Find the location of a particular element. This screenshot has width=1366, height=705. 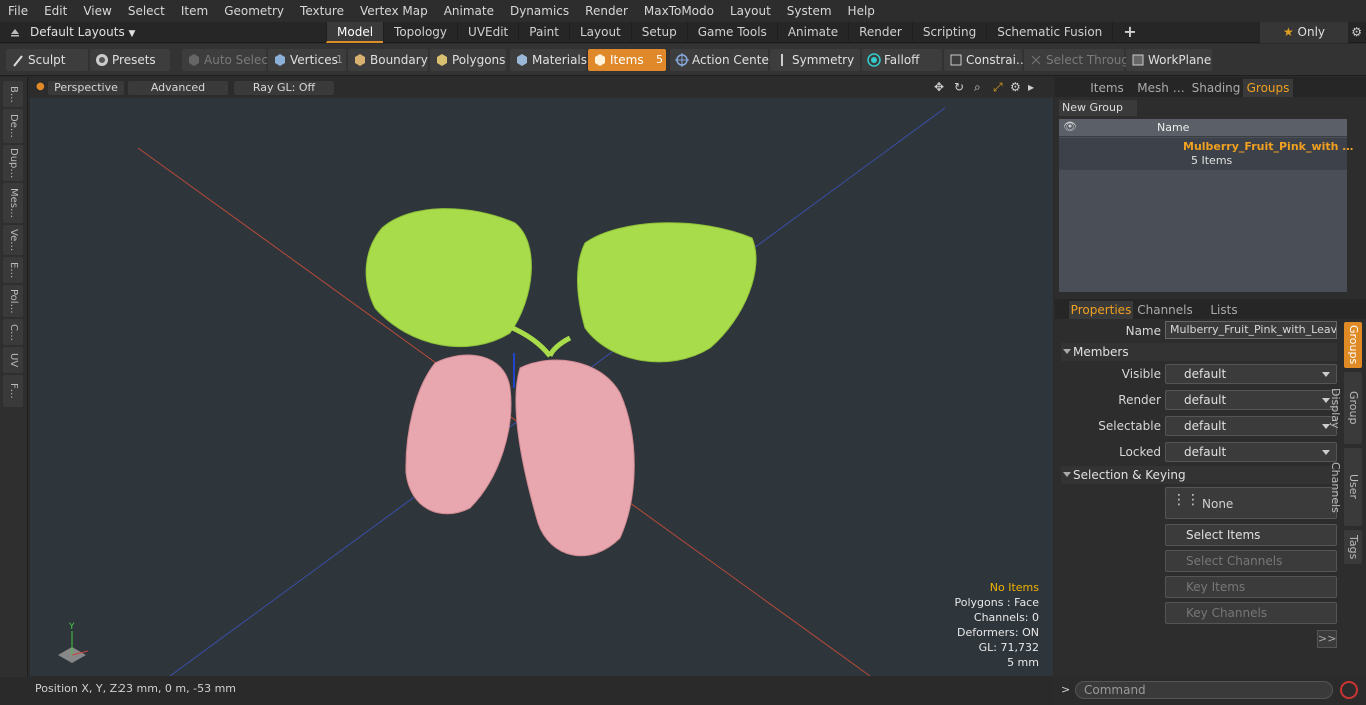

tab-properties: Properties is located at coordinates (1101, 310).